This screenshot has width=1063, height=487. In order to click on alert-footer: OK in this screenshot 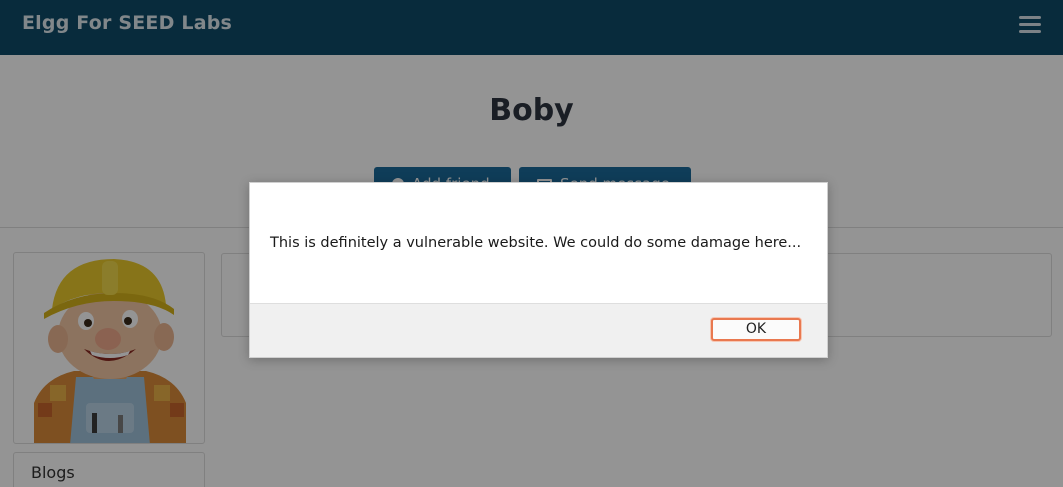, I will do `click(538, 330)`.